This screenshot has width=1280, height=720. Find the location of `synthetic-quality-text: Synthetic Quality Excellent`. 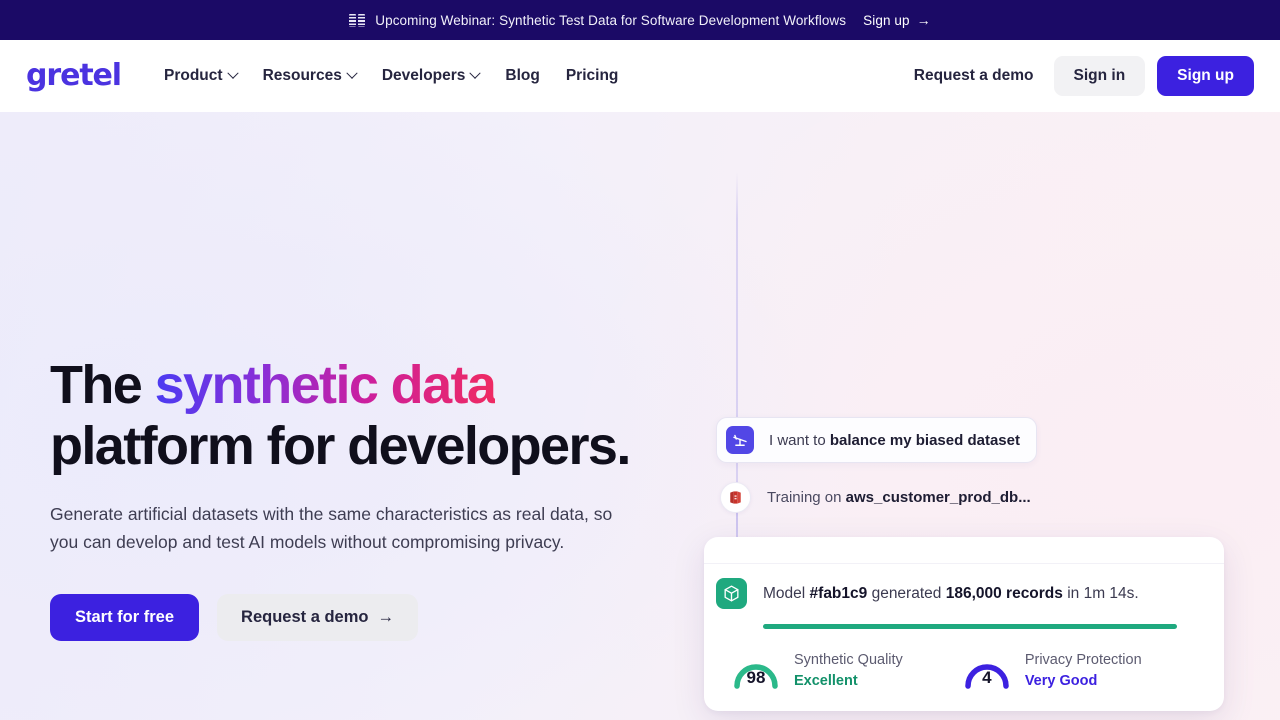

synthetic-quality-text: Synthetic Quality Excellent is located at coordinates (848, 670).